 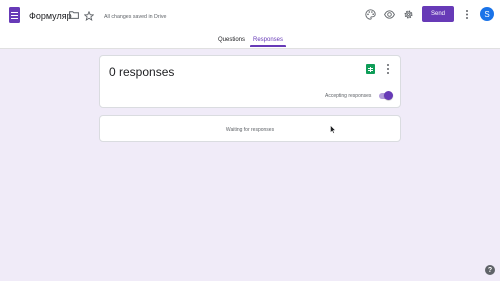 I want to click on google-sheets-icon, so click(x=370, y=69).